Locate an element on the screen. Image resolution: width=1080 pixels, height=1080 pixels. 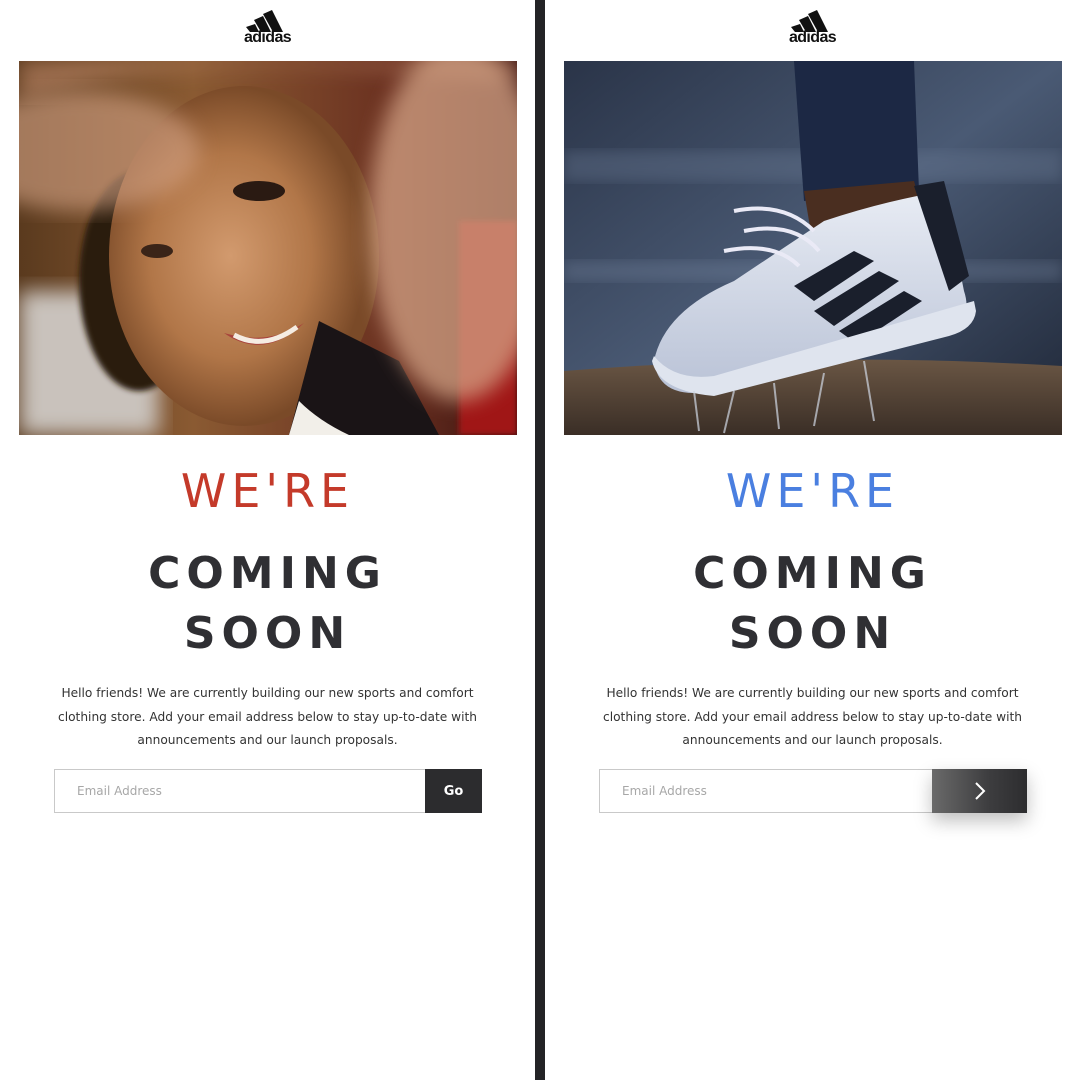
panel-divider is located at coordinates (540, 540).